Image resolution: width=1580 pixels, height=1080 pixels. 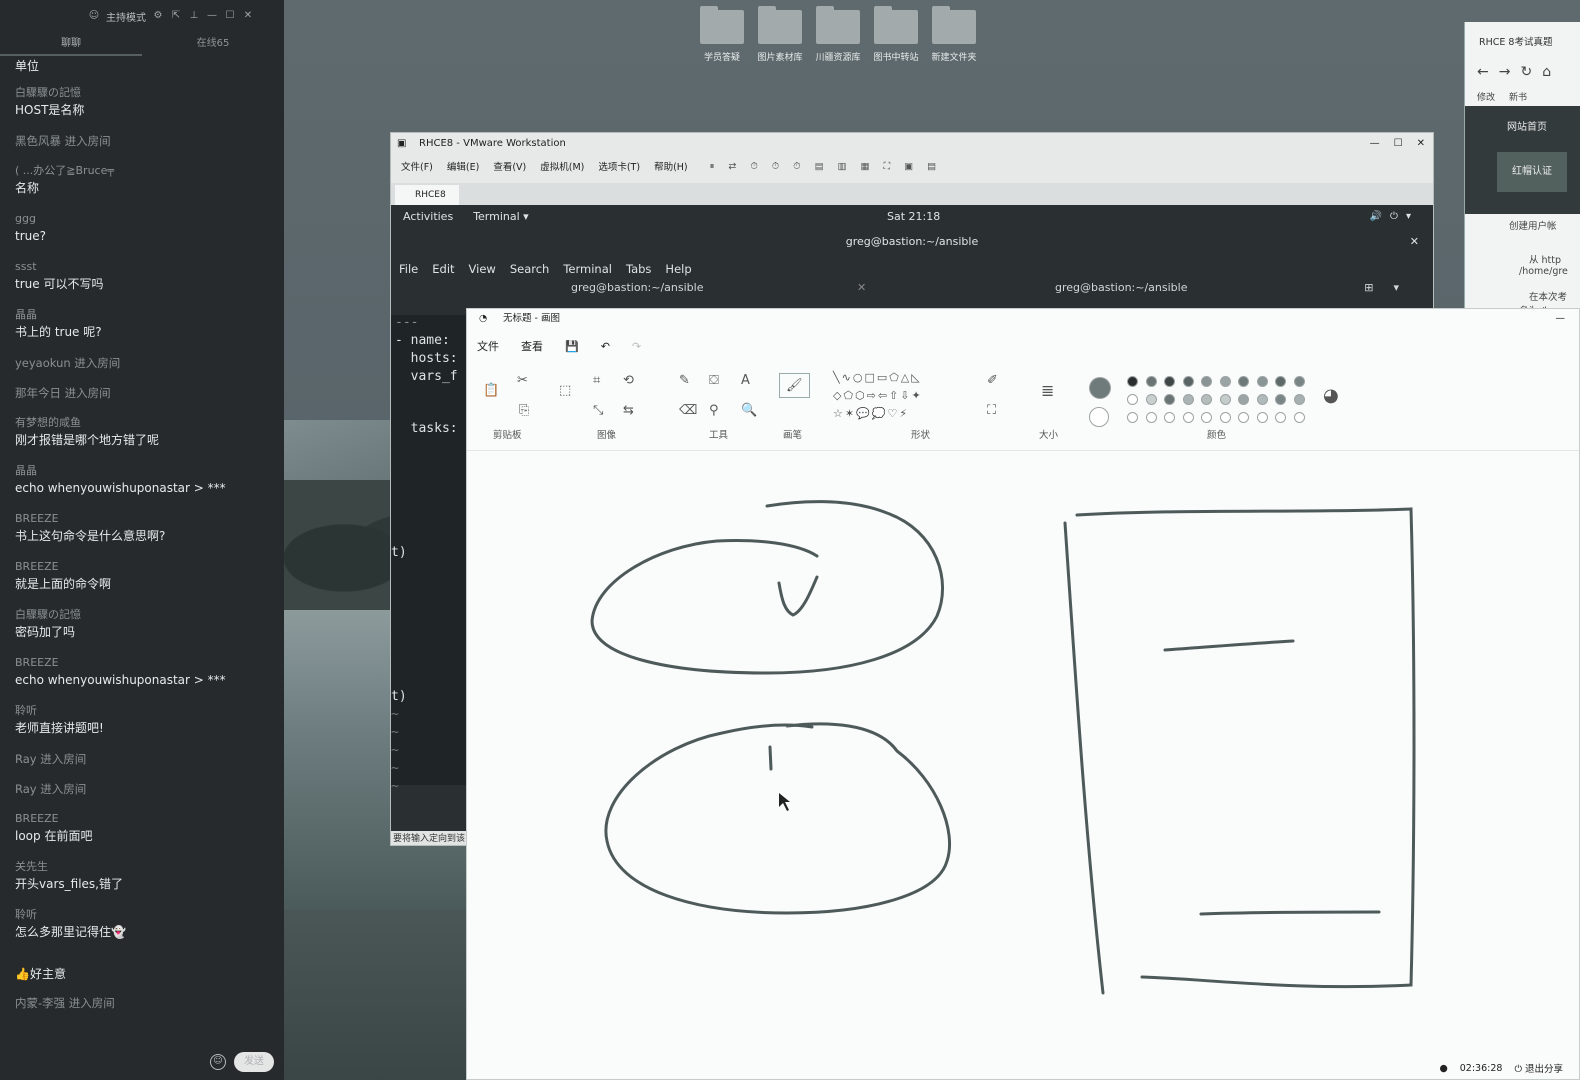 I want to click on browser-tab: RHCE 8考试真题, so click(x=1522, y=40).